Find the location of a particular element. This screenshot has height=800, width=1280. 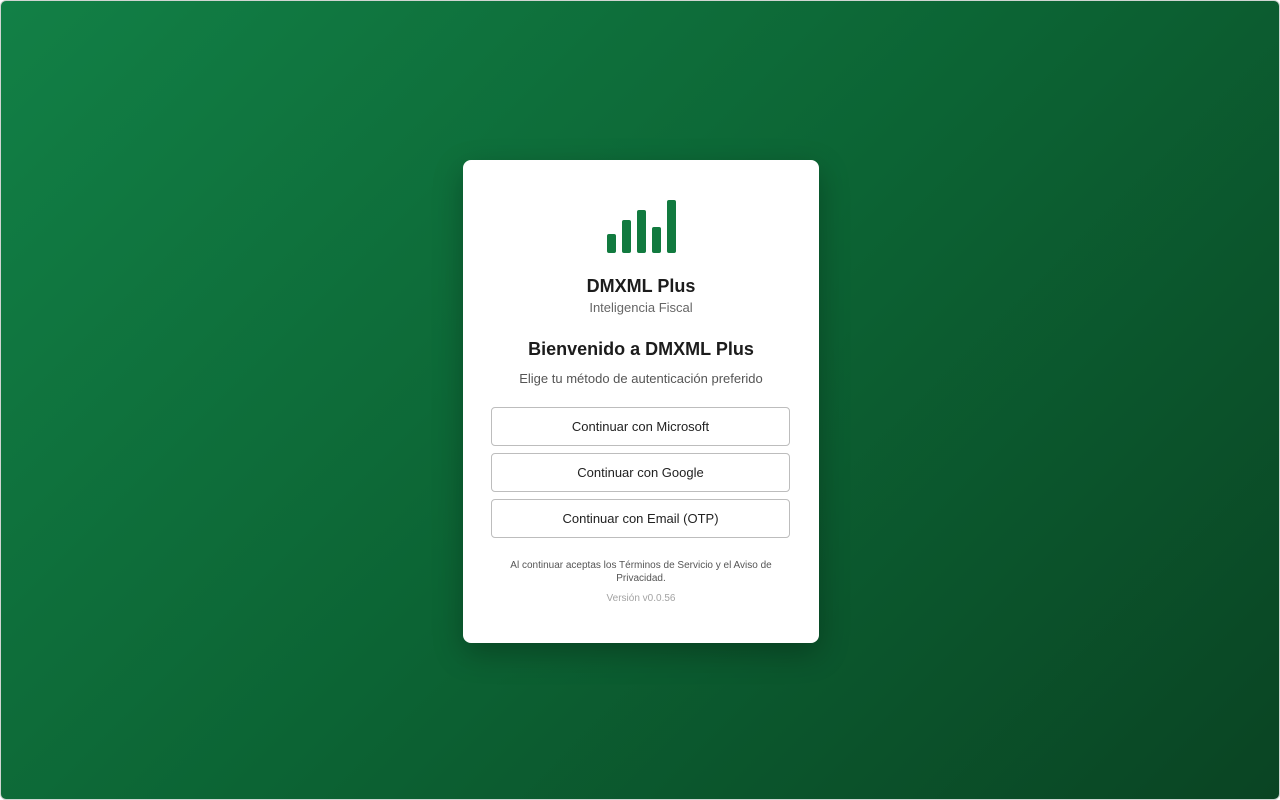

email-otp-login-button: Continuar con Email (OTP) is located at coordinates (640, 518).